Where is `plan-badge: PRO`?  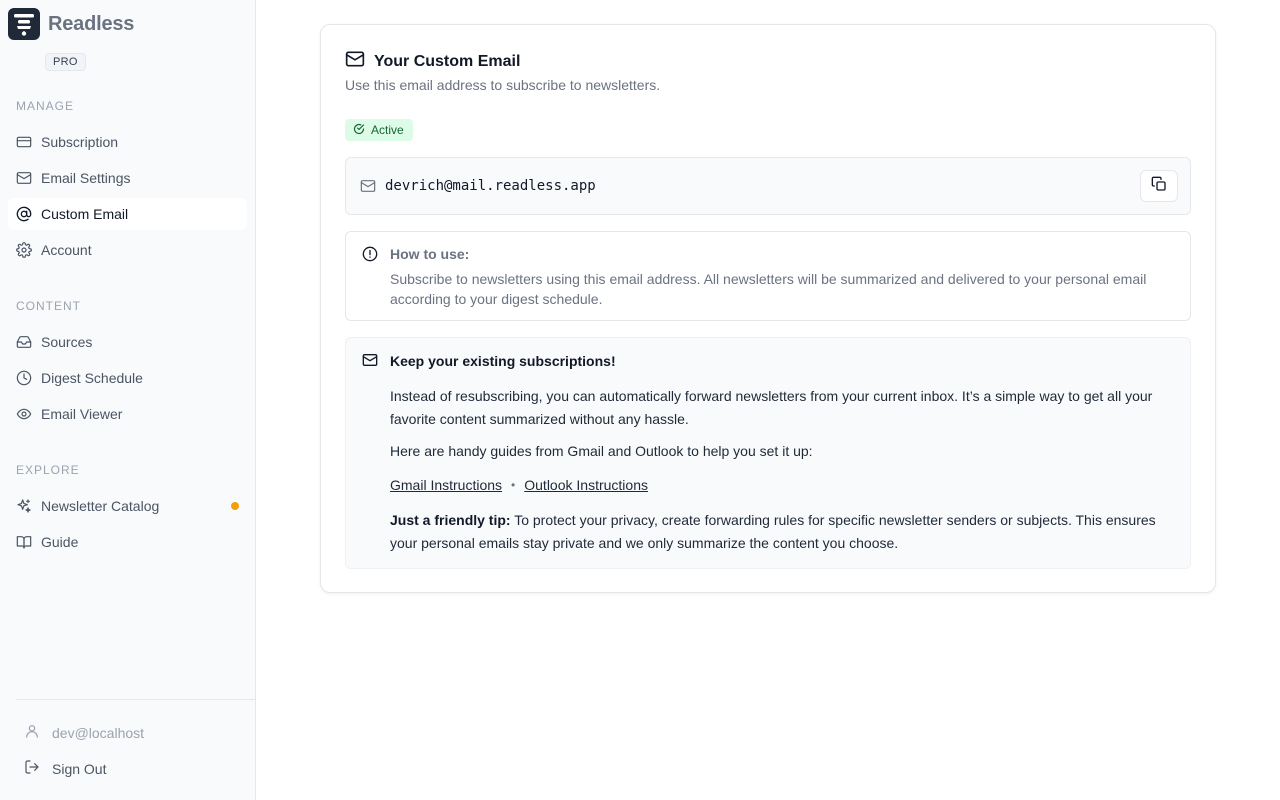 plan-badge: PRO is located at coordinates (65, 62).